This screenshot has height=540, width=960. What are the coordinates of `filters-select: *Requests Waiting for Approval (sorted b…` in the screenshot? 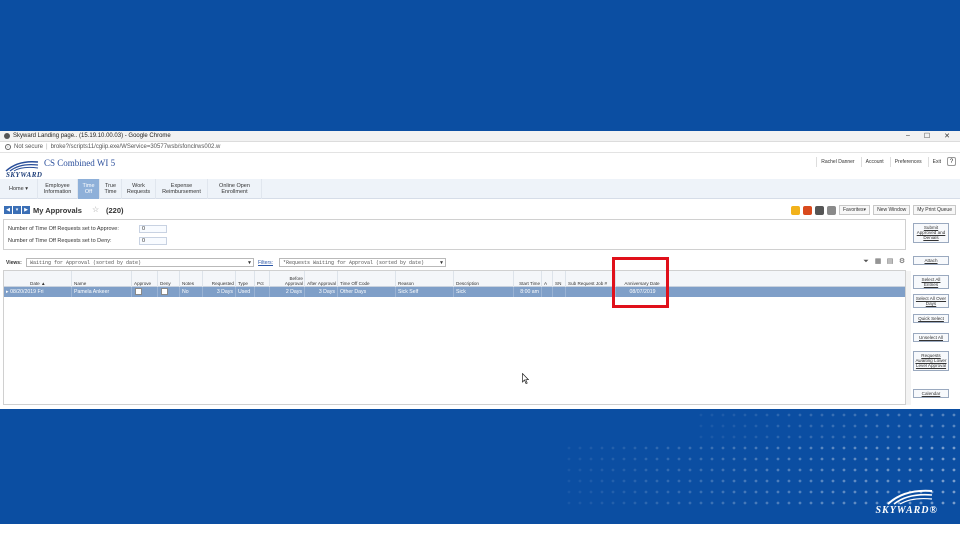 It's located at (362, 262).